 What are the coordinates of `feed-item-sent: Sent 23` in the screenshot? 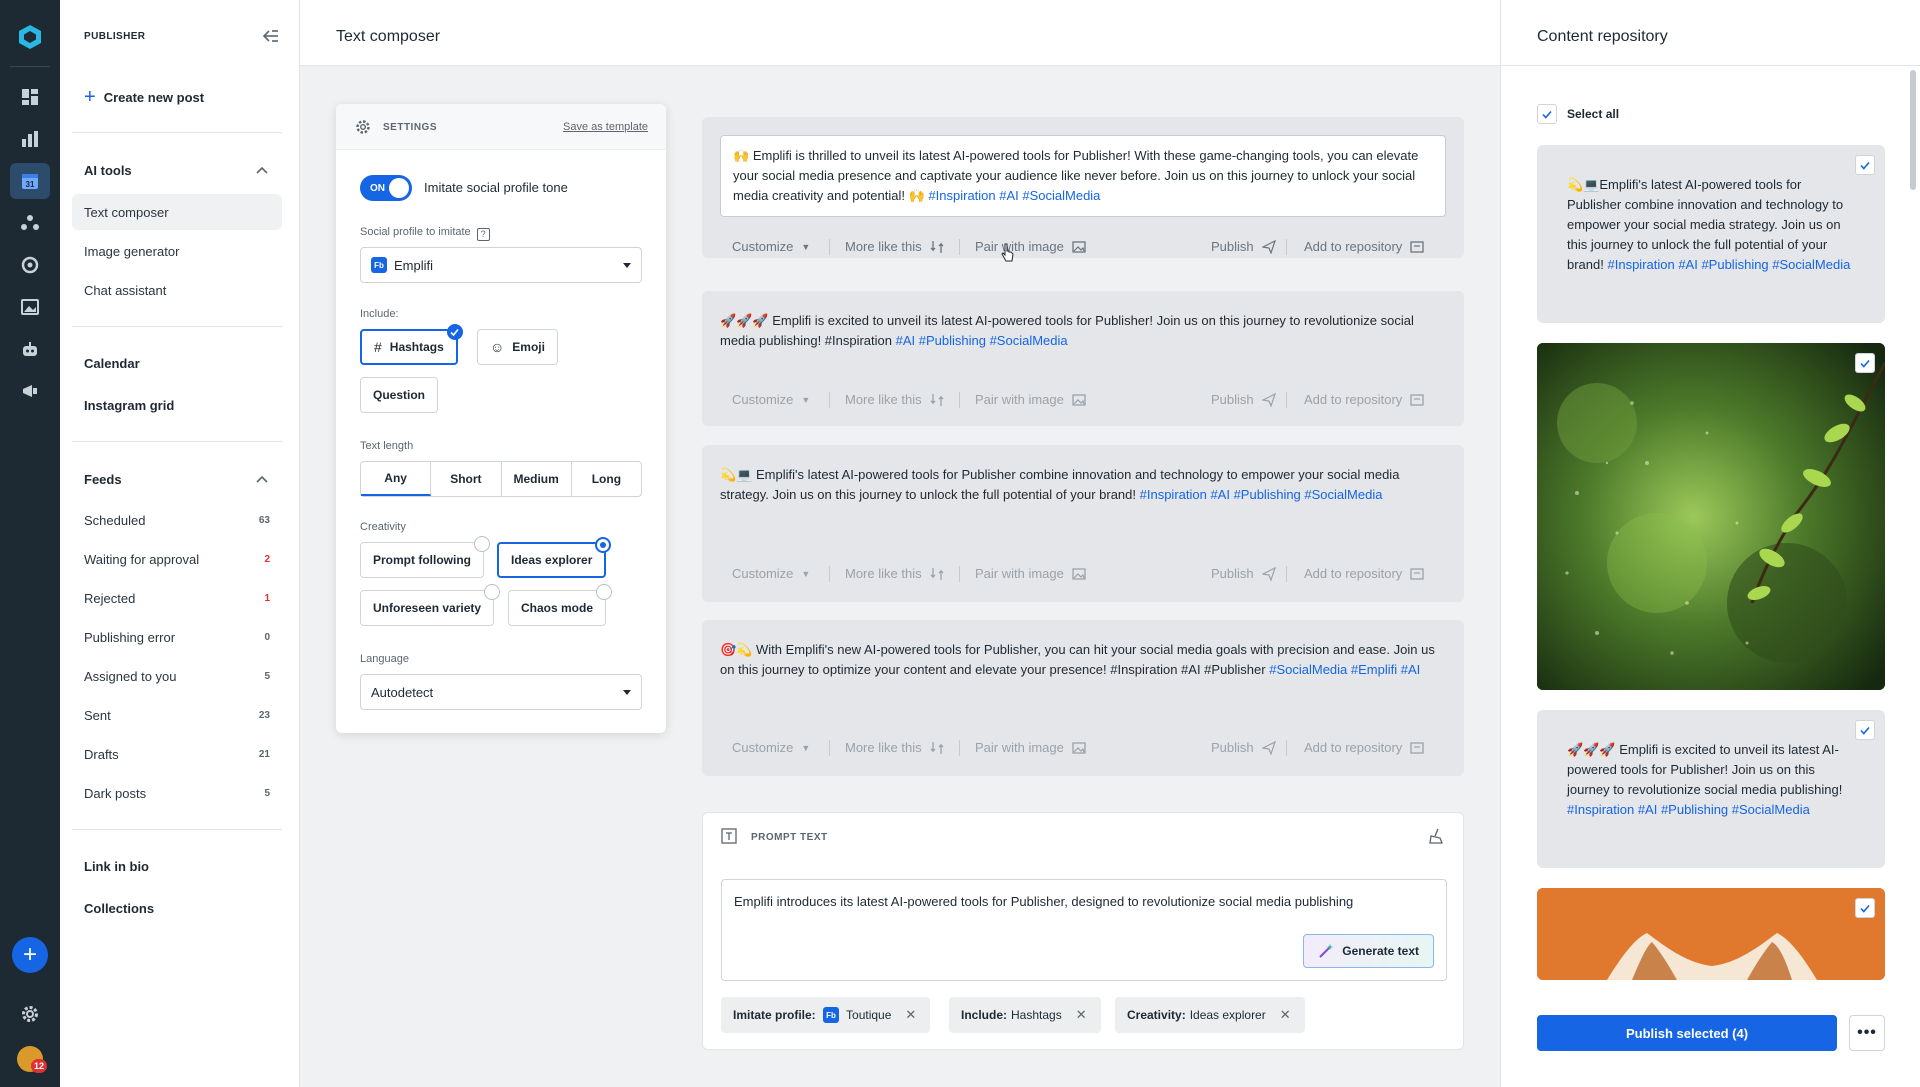 It's located at (177, 715).